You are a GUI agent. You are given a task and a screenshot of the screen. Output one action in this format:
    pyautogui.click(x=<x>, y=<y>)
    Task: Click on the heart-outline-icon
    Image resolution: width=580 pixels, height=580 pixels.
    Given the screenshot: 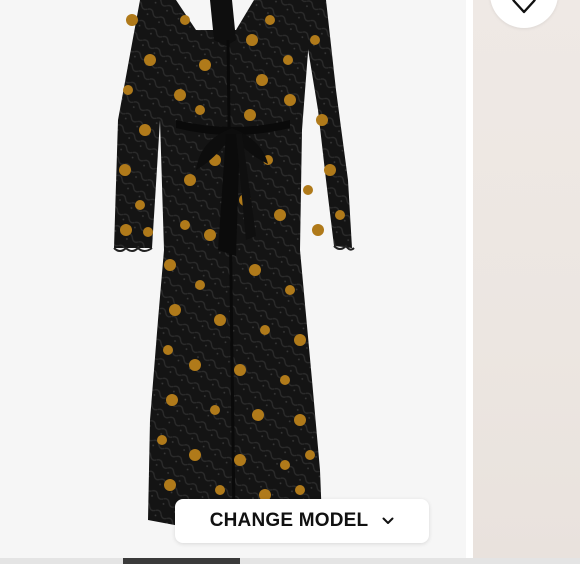 What is the action you would take?
    pyautogui.click(x=524, y=7)
    